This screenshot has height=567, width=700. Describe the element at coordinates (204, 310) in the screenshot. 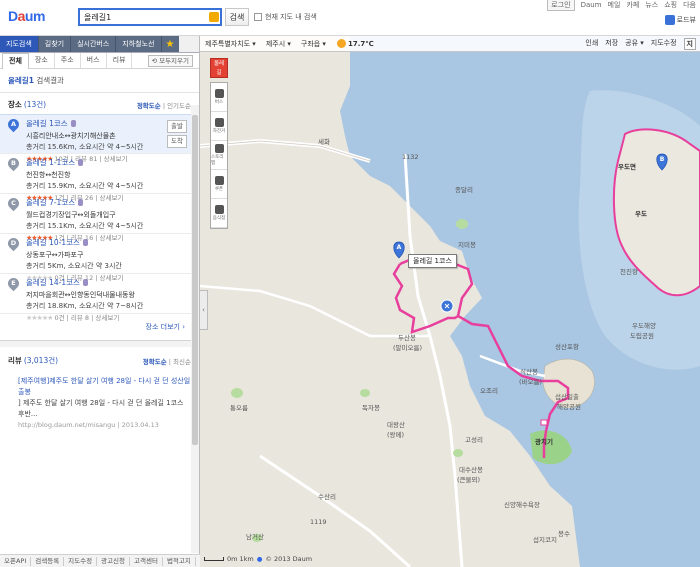

I see `panel-collapse-tab: ‹` at that location.